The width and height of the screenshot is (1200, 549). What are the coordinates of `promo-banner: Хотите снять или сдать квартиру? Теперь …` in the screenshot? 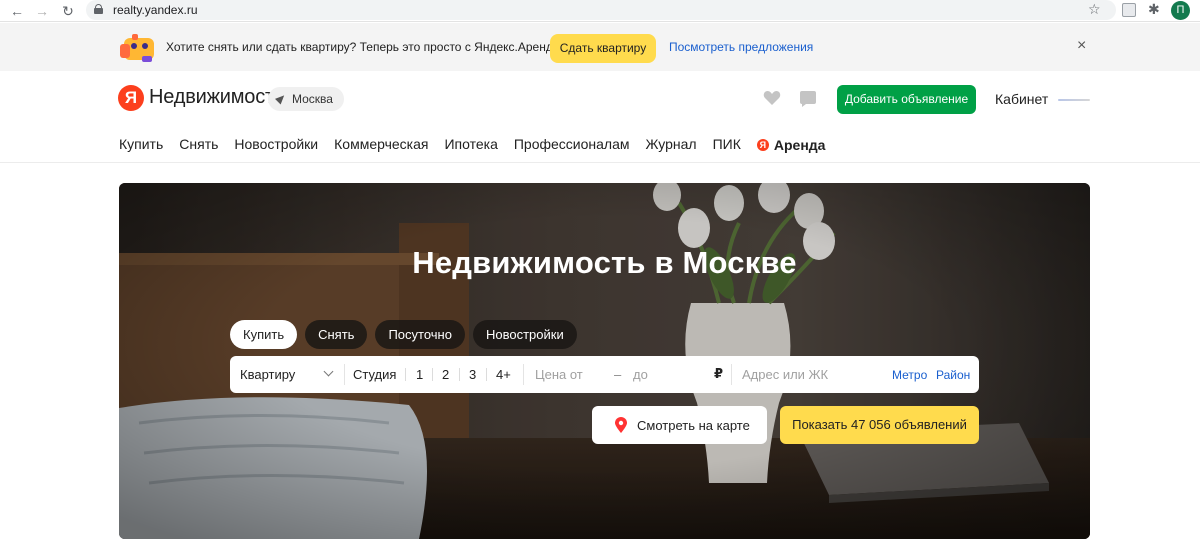 It's located at (600, 47).